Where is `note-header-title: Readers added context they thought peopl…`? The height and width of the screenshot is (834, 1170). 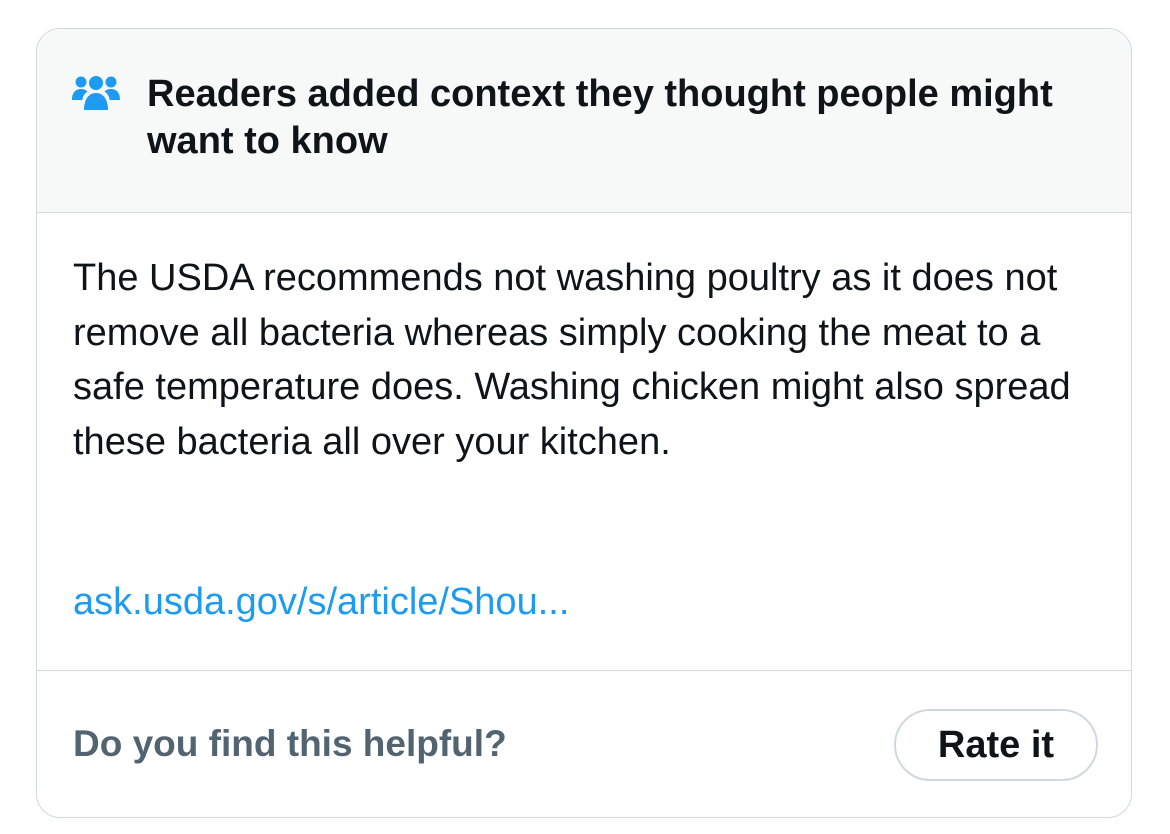 note-header-title: Readers added context they thought peopl… is located at coordinates (600, 117).